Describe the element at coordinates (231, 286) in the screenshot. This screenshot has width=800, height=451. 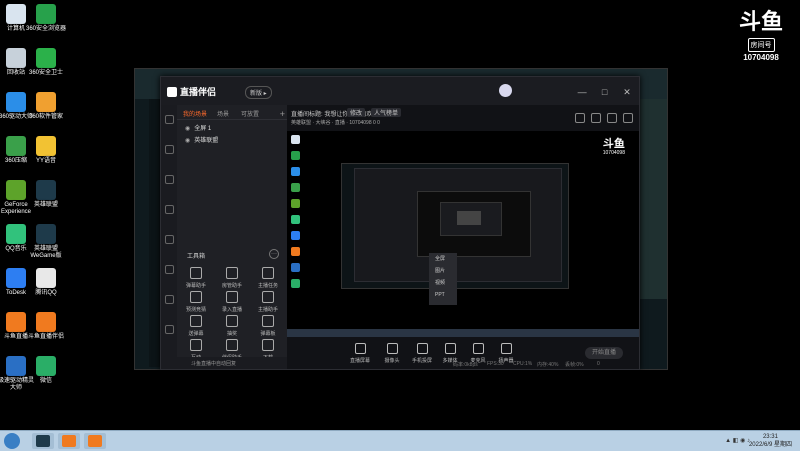
I see `tool-label: 房管助手` at that location.